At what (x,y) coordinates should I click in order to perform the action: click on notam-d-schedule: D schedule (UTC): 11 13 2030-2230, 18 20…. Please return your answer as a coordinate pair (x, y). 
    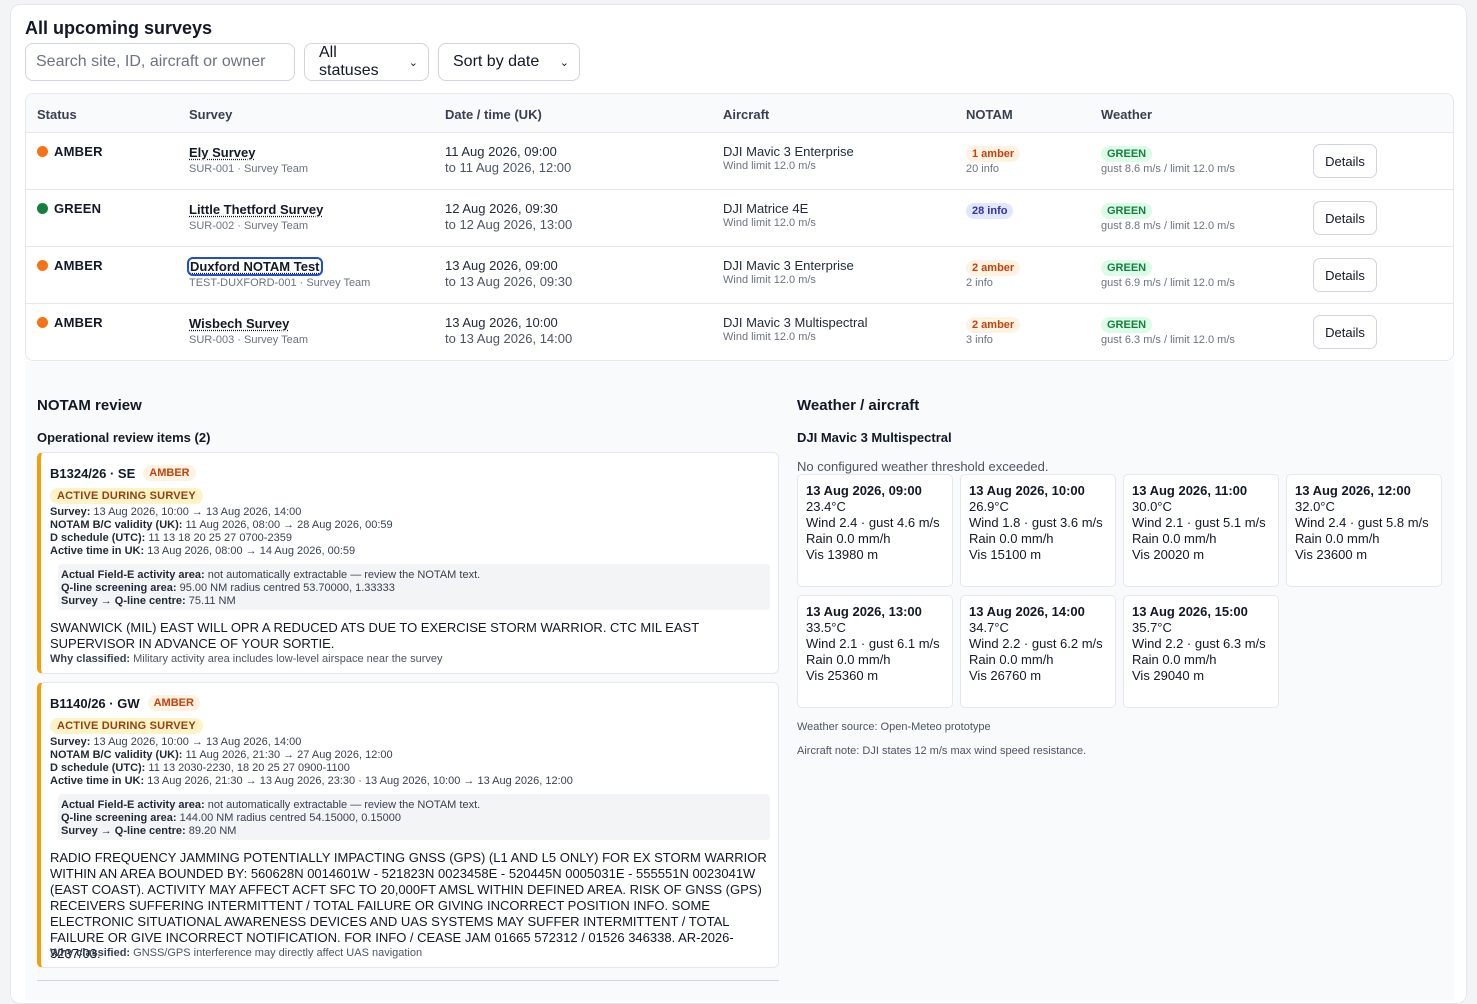
    Looking at the image, I should click on (200, 768).